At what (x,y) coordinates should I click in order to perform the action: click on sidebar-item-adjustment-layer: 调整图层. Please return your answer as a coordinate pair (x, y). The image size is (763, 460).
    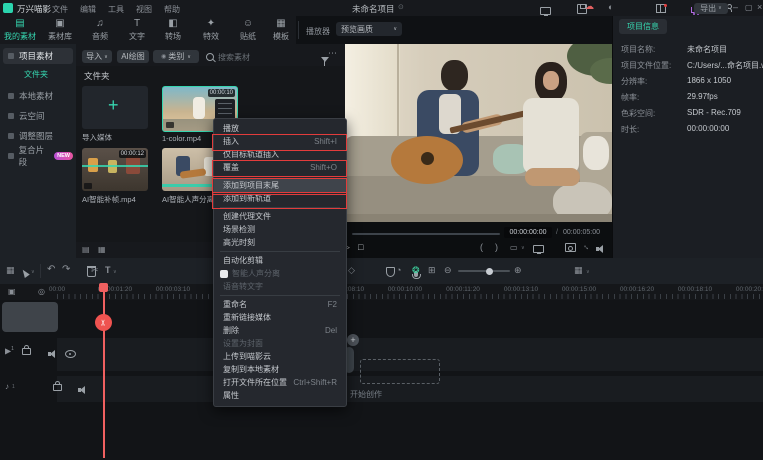
    Looking at the image, I should click on (38, 136).